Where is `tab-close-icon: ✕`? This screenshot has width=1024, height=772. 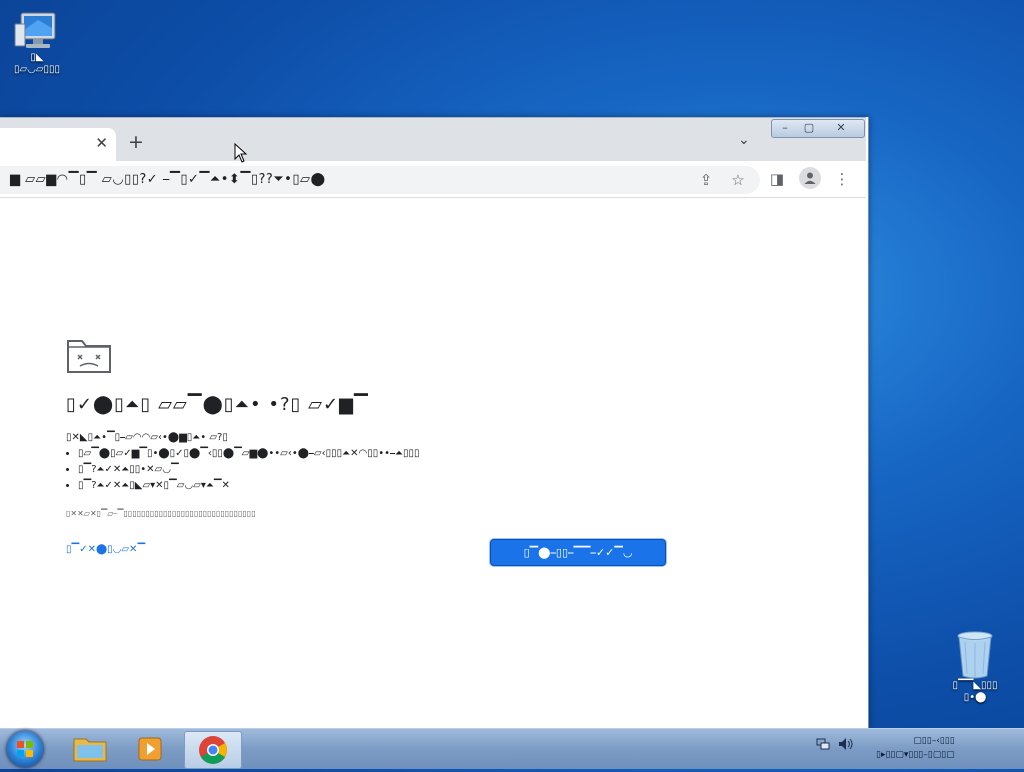 tab-close-icon: ✕ is located at coordinates (101, 143).